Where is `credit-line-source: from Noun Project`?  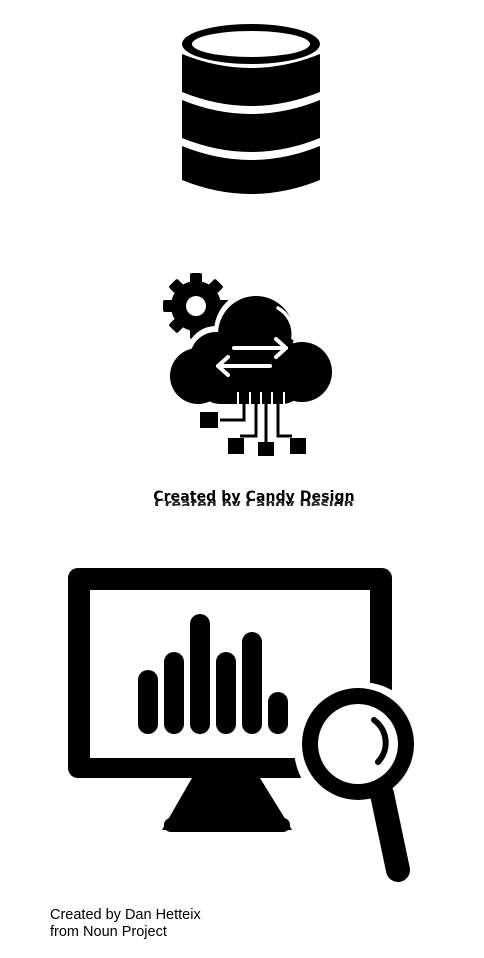
credit-line-source: from Noun Project is located at coordinates (108, 932).